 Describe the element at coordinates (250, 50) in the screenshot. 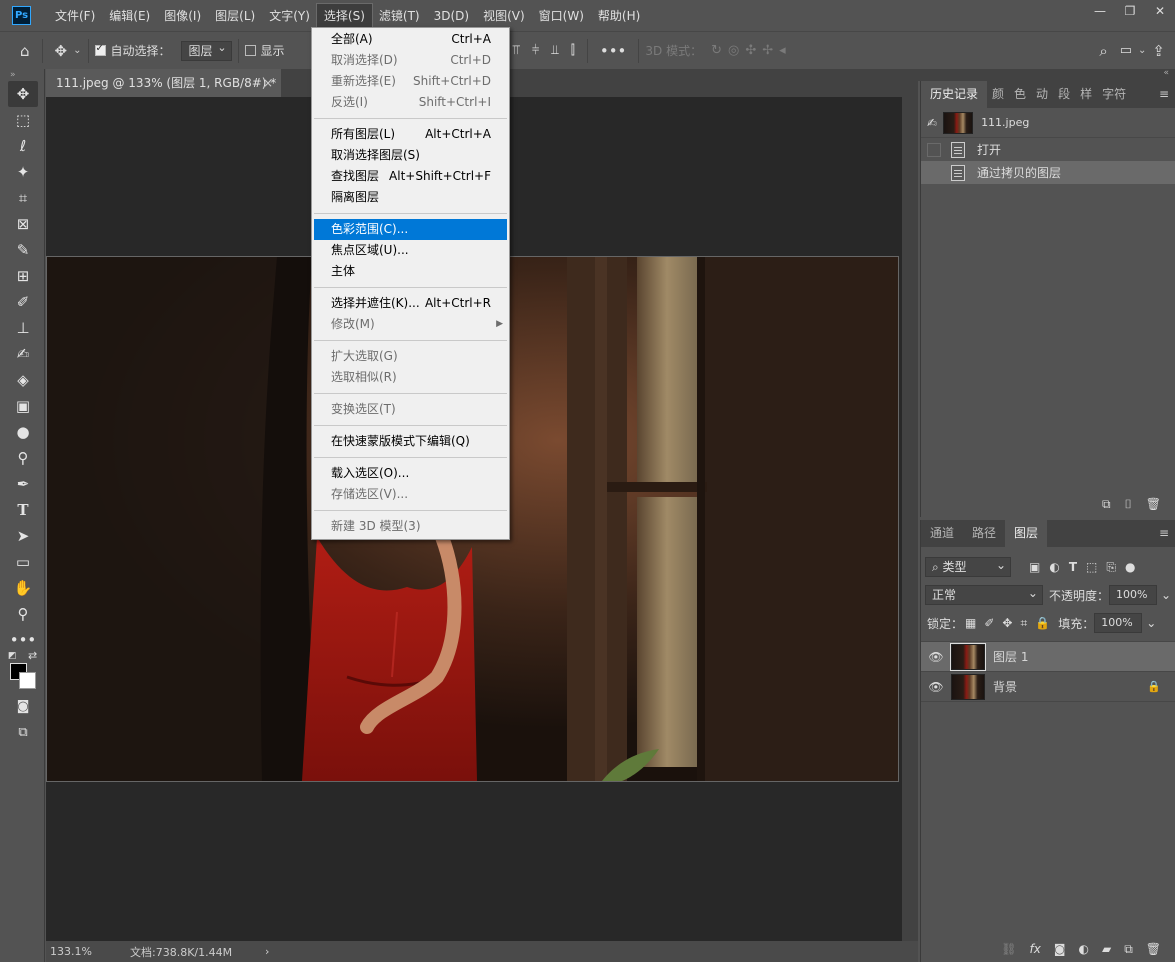

I see `show-transform-checkbox` at that location.